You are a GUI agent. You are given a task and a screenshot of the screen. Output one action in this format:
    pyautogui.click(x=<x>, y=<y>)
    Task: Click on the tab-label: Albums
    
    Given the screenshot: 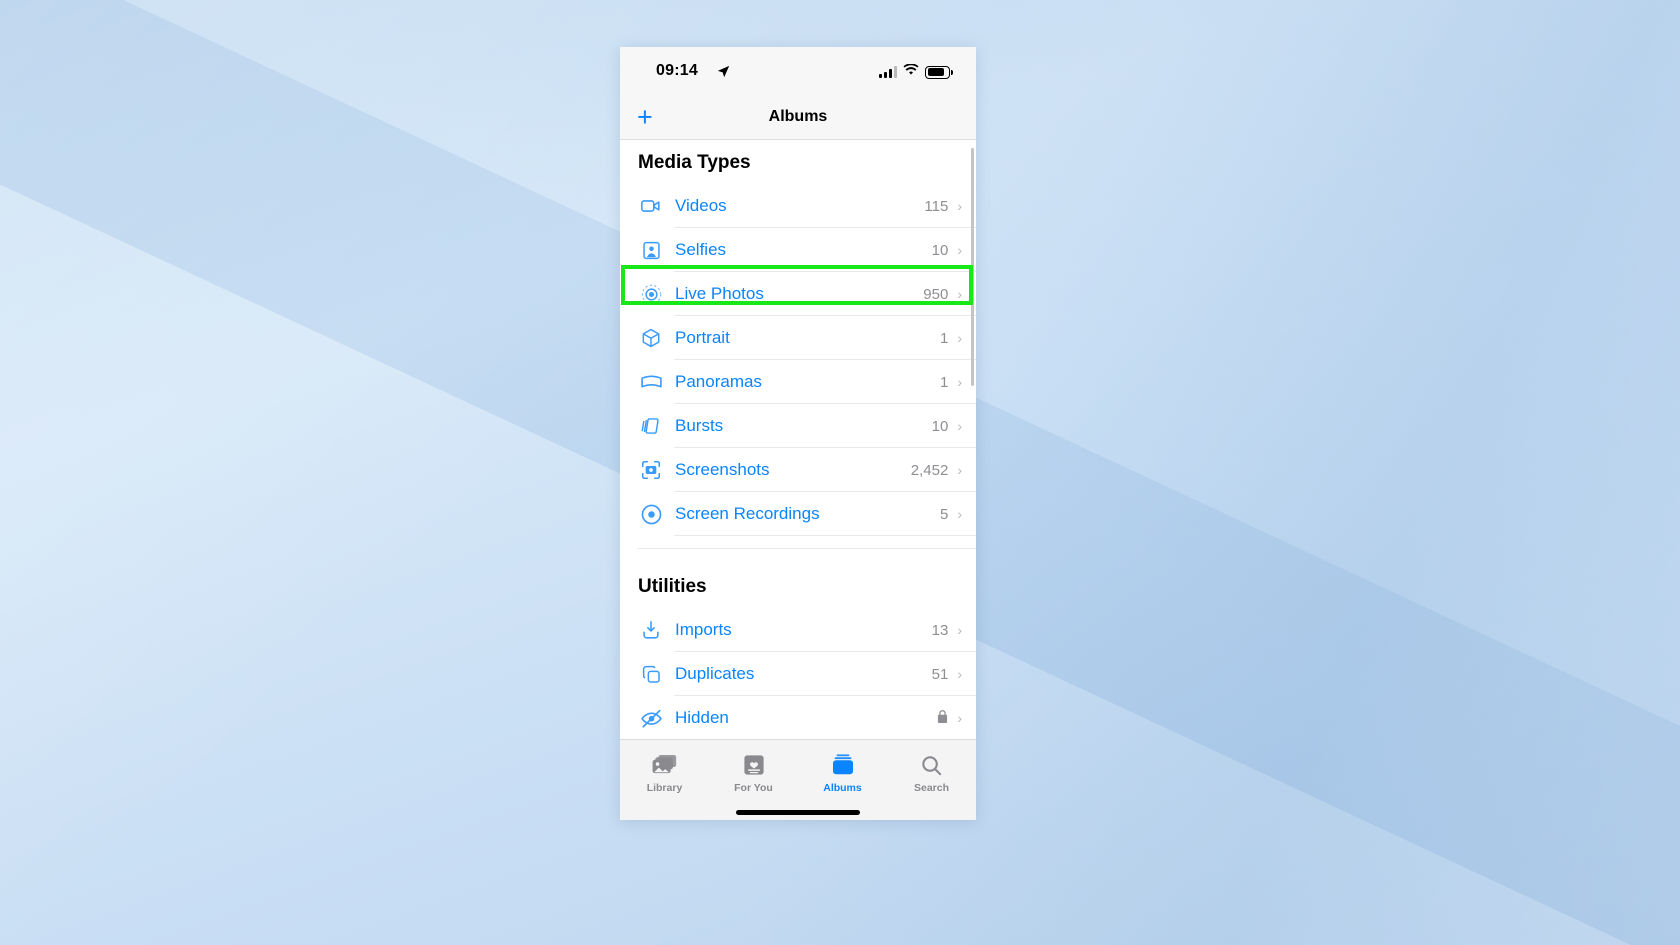 What is the action you would take?
    pyautogui.click(x=842, y=788)
    